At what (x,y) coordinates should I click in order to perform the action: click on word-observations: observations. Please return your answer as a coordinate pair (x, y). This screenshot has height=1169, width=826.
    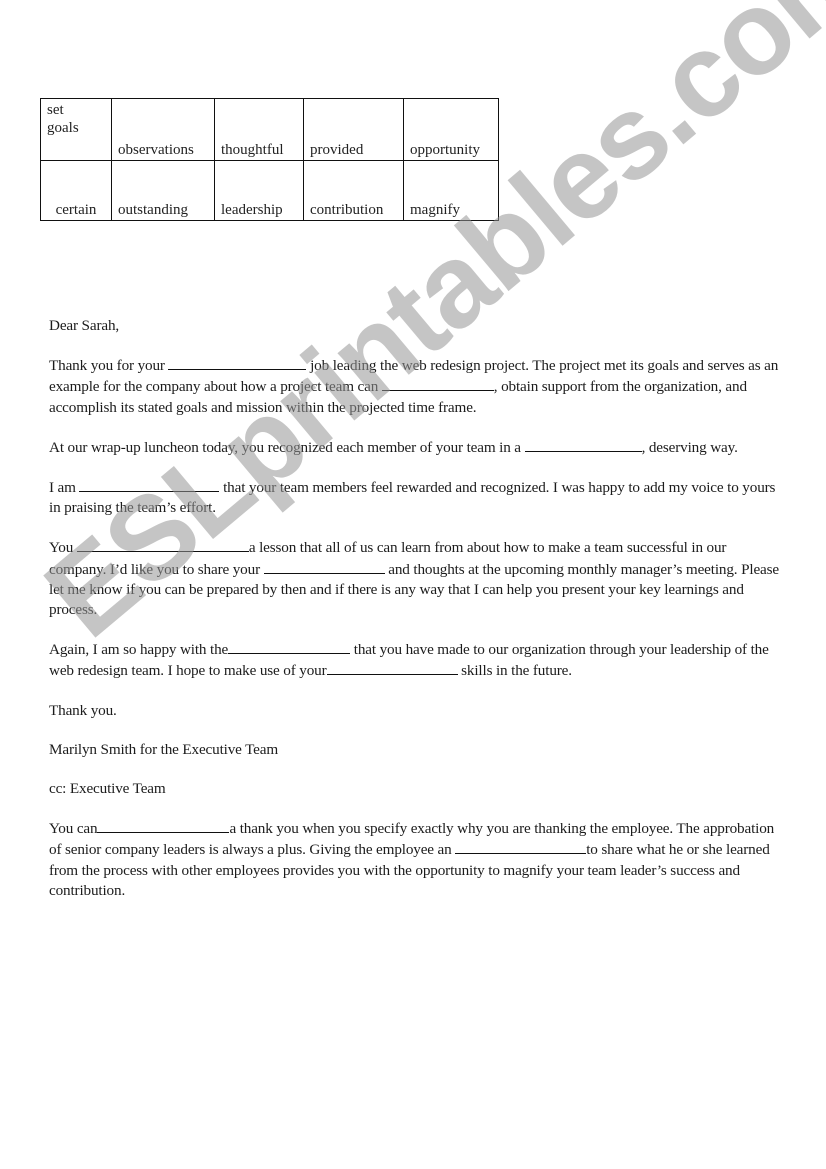
    Looking at the image, I should click on (156, 150).